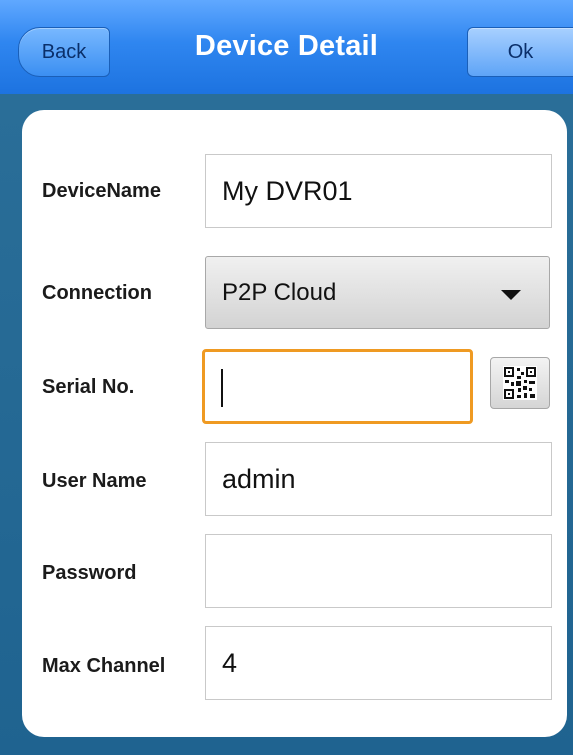 The image size is (573, 755). I want to click on qr-code-icon, so click(520, 383).